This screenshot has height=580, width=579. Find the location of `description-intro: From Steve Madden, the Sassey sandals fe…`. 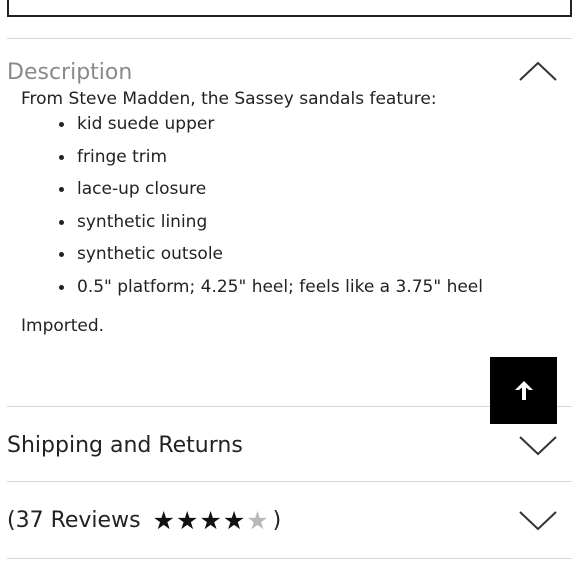

description-intro: From Steve Madden, the Sassey sandals fe… is located at coordinates (229, 99).